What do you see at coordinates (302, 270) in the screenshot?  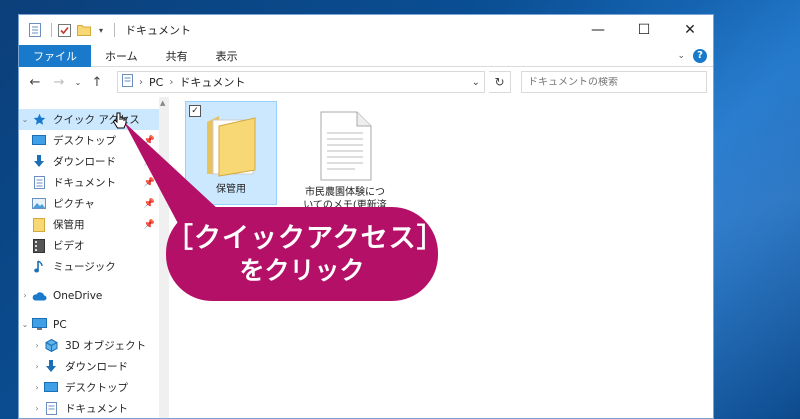 I see `callout-text-line2: をクリック` at bounding box center [302, 270].